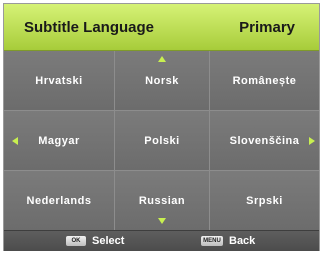 The width and height of the screenshot is (323, 254). Describe the element at coordinates (59, 200) in the screenshot. I see `language-option-nederlands: Nederlands` at that location.